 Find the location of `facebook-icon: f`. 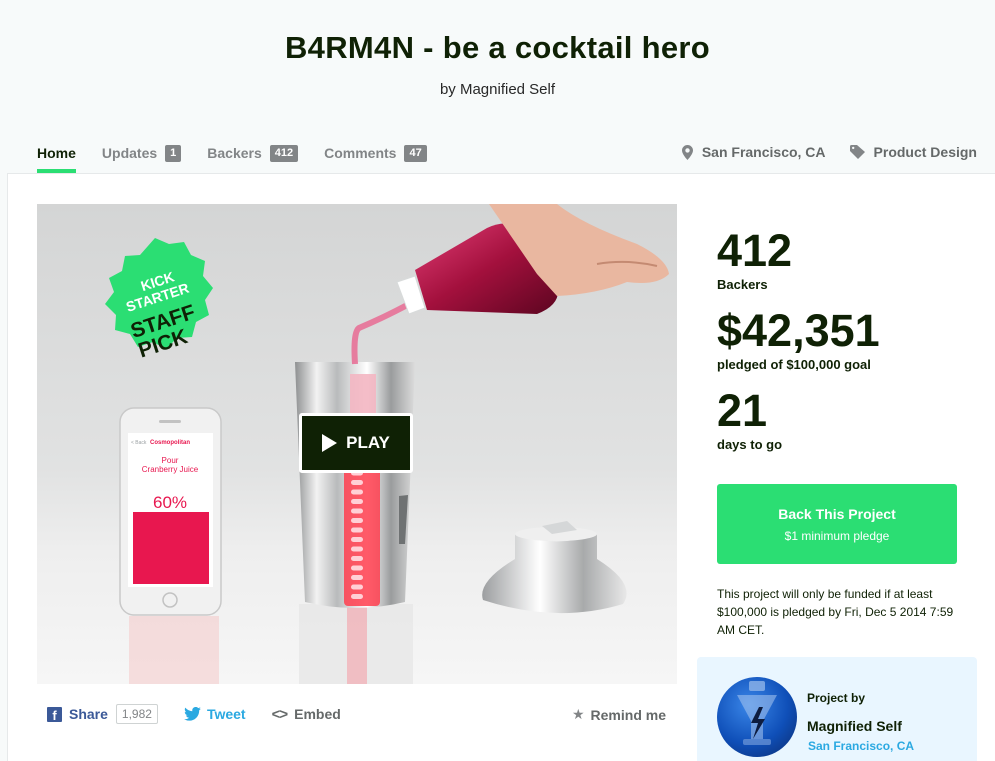

facebook-icon: f is located at coordinates (54, 714).